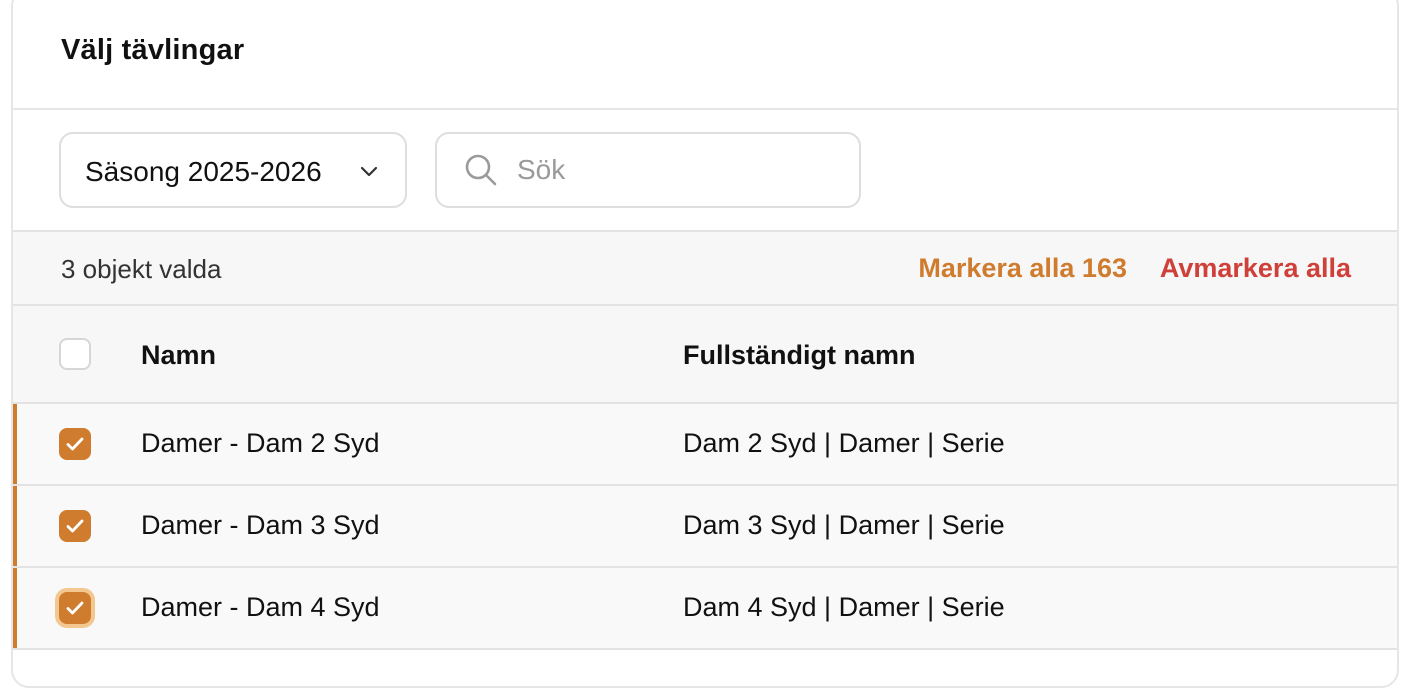 The image size is (1410, 688). What do you see at coordinates (203, 171) in the screenshot?
I see `season-select-value: Säsong 2025-2026` at bounding box center [203, 171].